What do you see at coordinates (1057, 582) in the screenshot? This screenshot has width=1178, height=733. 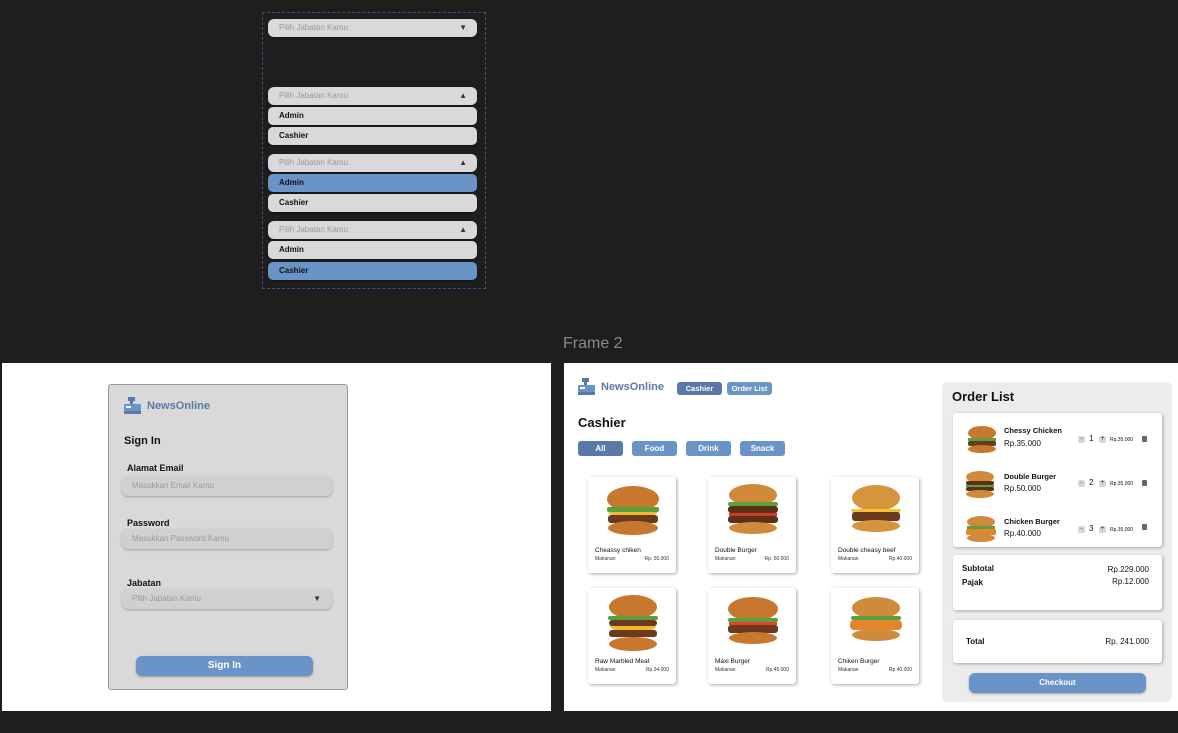 I see `order-summary-box: Subtotal Rp.229.000 Pajak Rp.12.000` at bounding box center [1057, 582].